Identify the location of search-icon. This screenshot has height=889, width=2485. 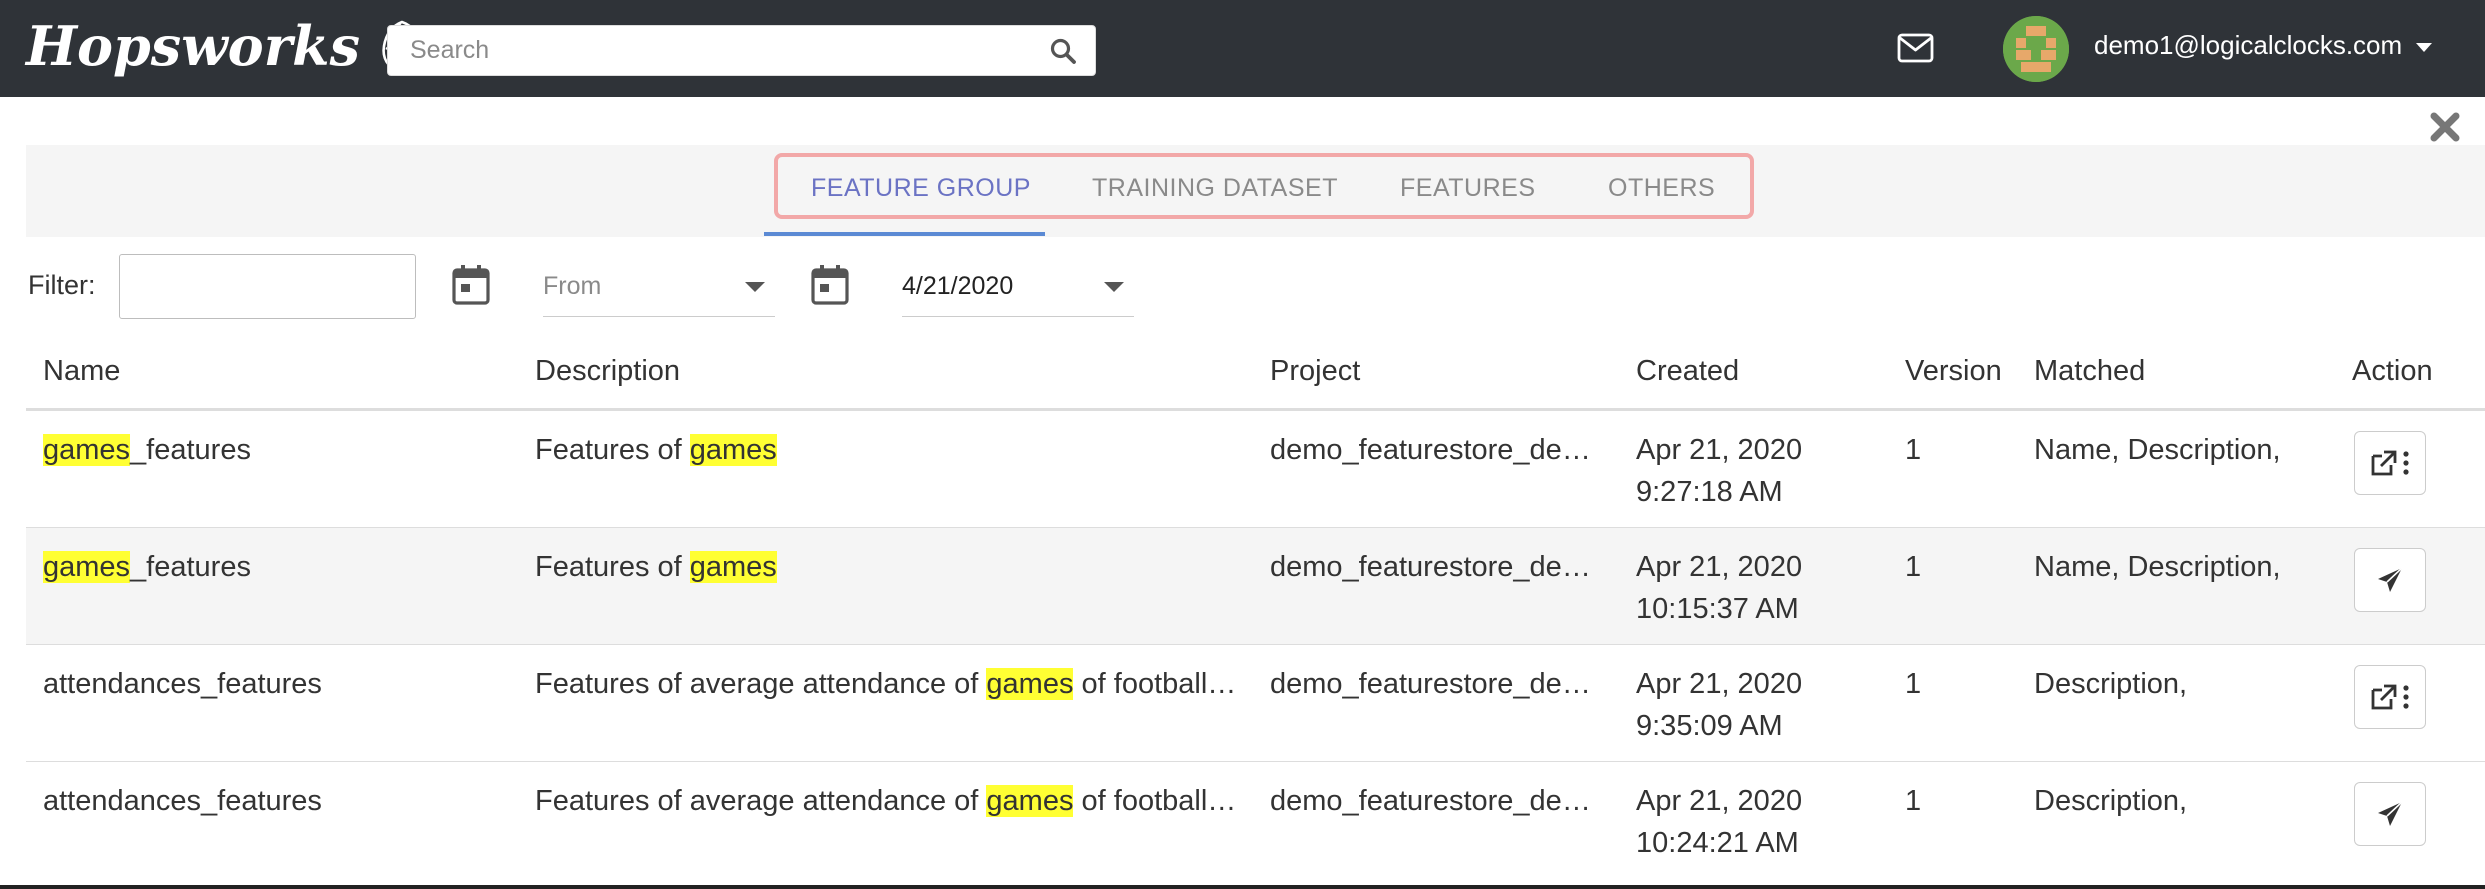
(1063, 51).